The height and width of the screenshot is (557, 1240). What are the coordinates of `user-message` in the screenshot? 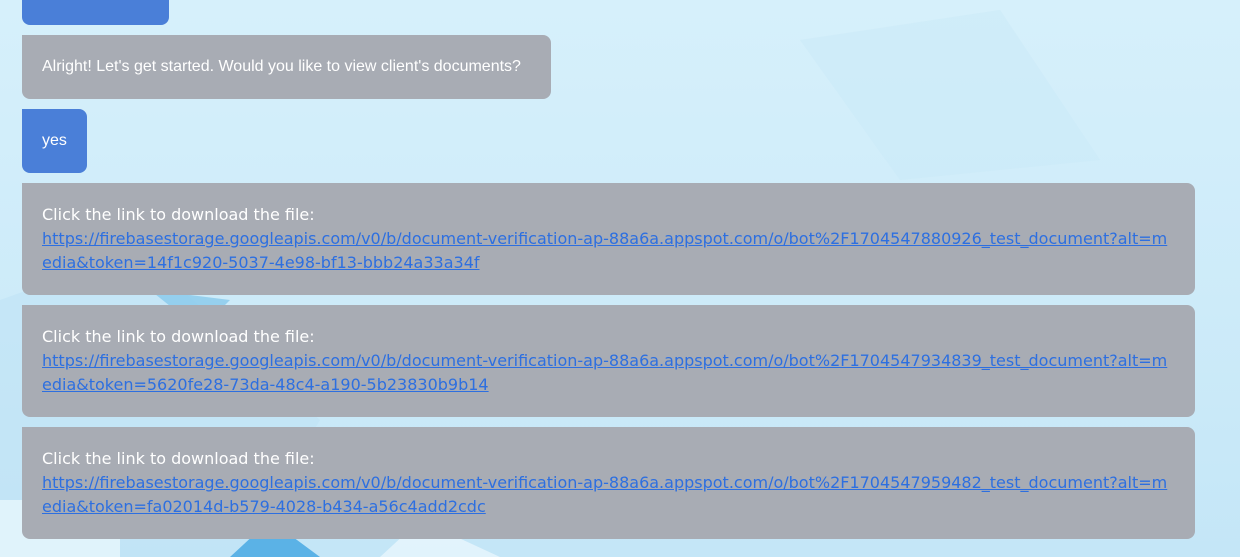 It's located at (95, 12).